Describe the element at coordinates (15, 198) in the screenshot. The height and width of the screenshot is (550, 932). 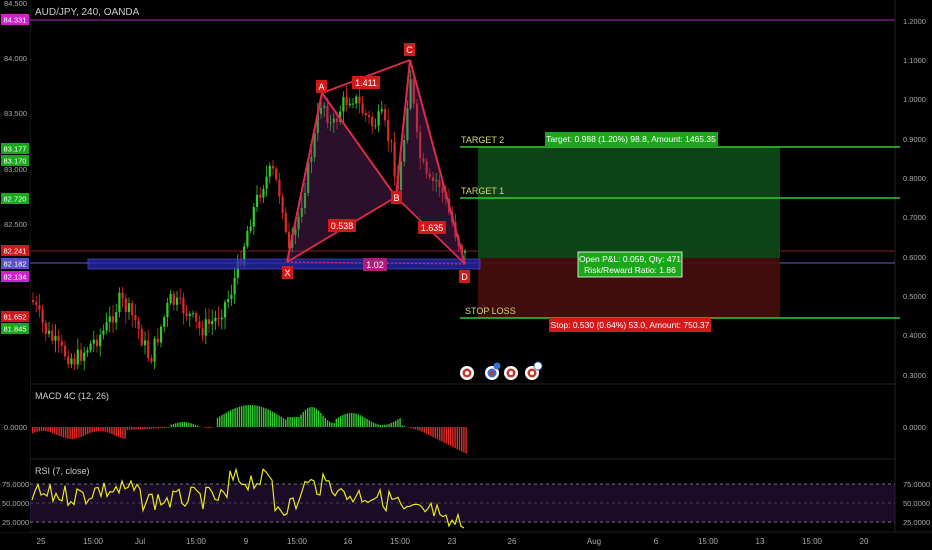
I see `left-badge-82-720: 82.720` at that location.